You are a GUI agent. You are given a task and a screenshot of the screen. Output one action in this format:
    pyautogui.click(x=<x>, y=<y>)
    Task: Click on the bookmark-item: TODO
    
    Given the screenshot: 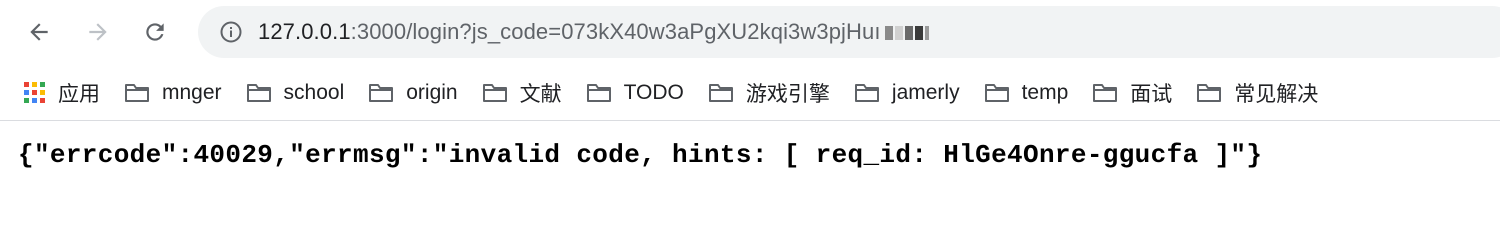 What is the action you would take?
    pyautogui.click(x=640, y=93)
    